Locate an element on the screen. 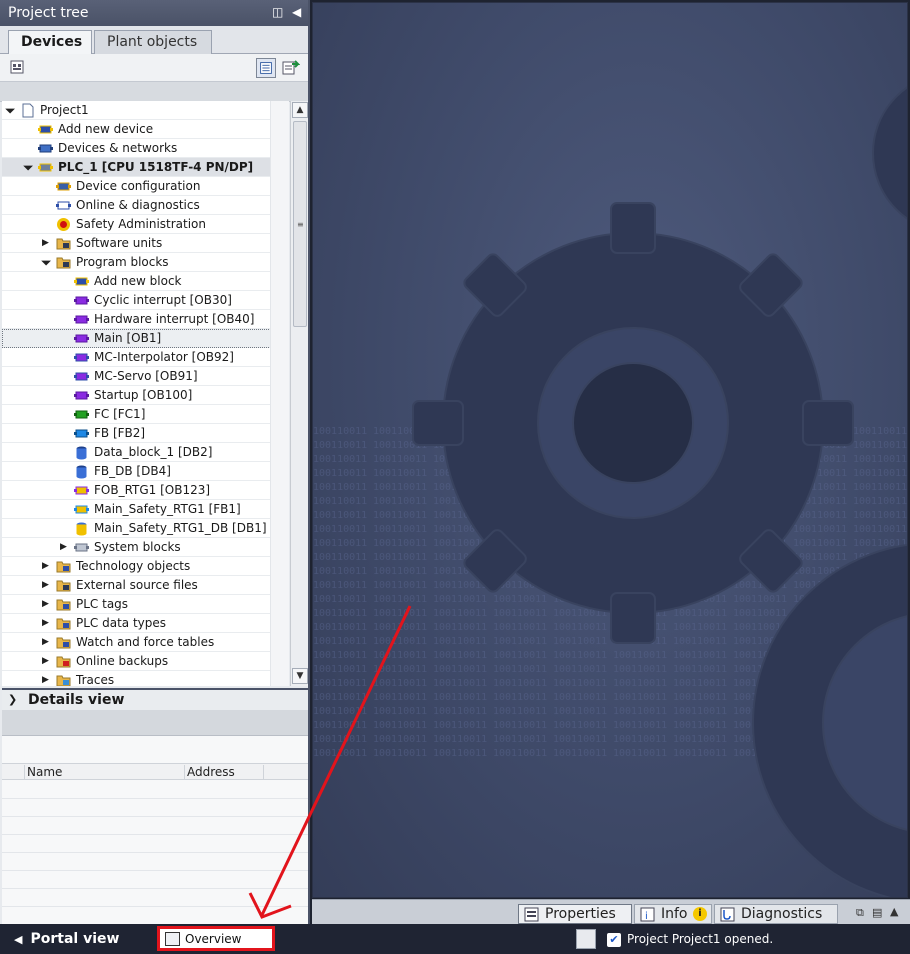  pin-icon: ◫ is located at coordinates (277, 12).